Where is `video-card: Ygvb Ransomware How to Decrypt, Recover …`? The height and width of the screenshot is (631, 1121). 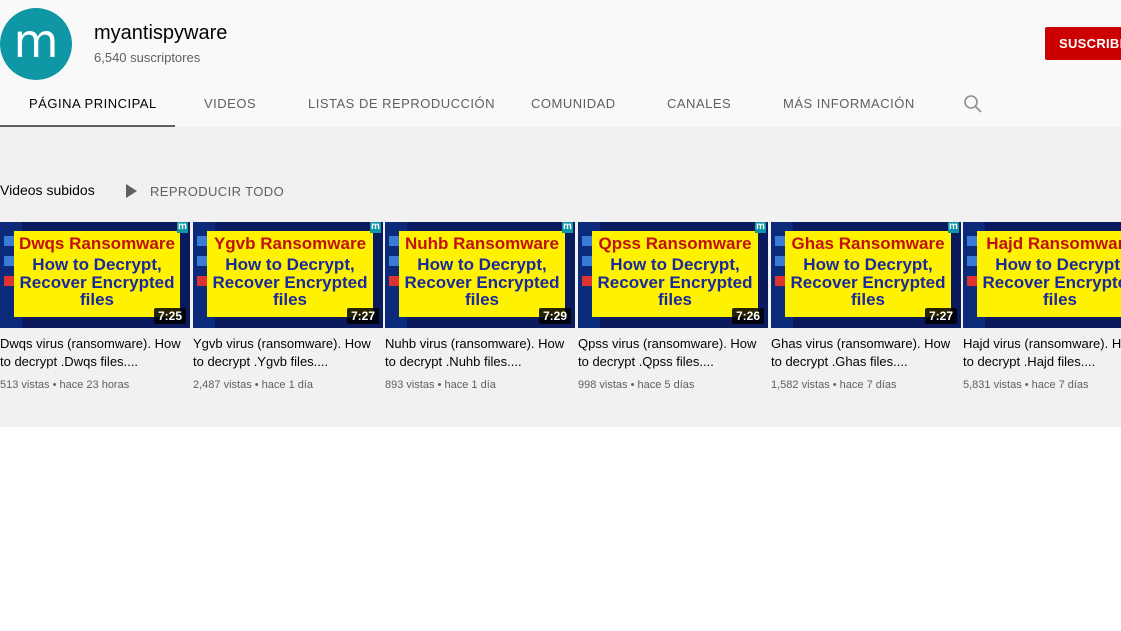
video-card: Ygvb Ransomware How to Decrypt, Recover … is located at coordinates (288, 306).